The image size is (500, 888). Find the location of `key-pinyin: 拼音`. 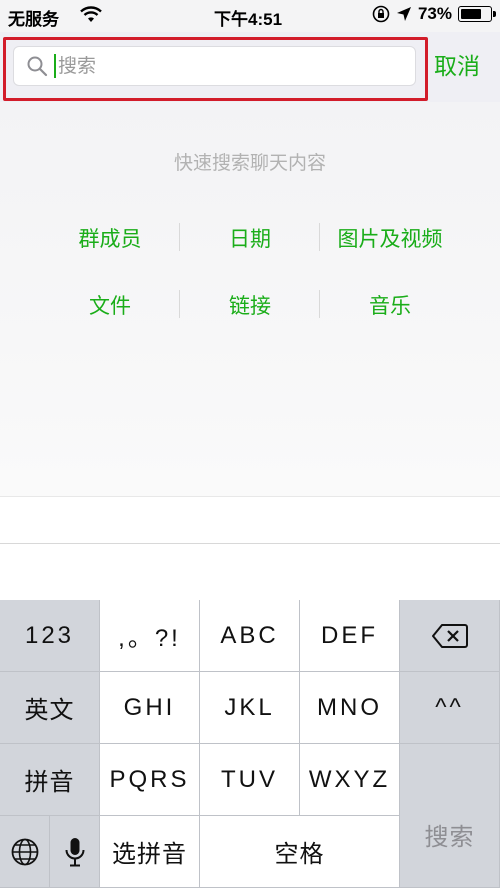

key-pinyin: 拼音 is located at coordinates (50, 780).